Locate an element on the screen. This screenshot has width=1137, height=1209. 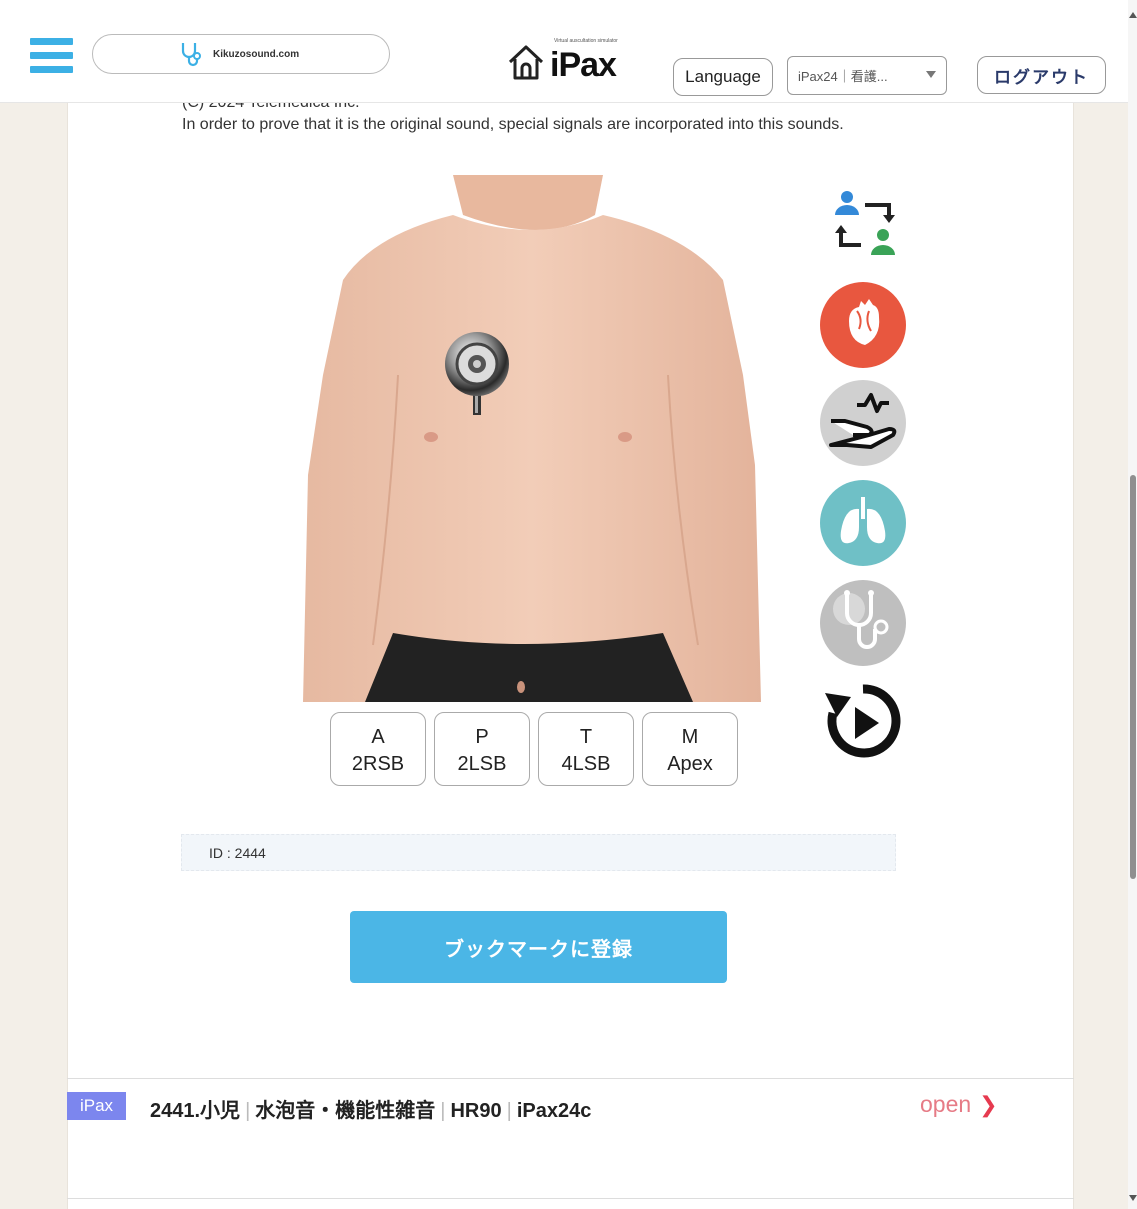
position-name: Apex is located at coordinates (690, 764).